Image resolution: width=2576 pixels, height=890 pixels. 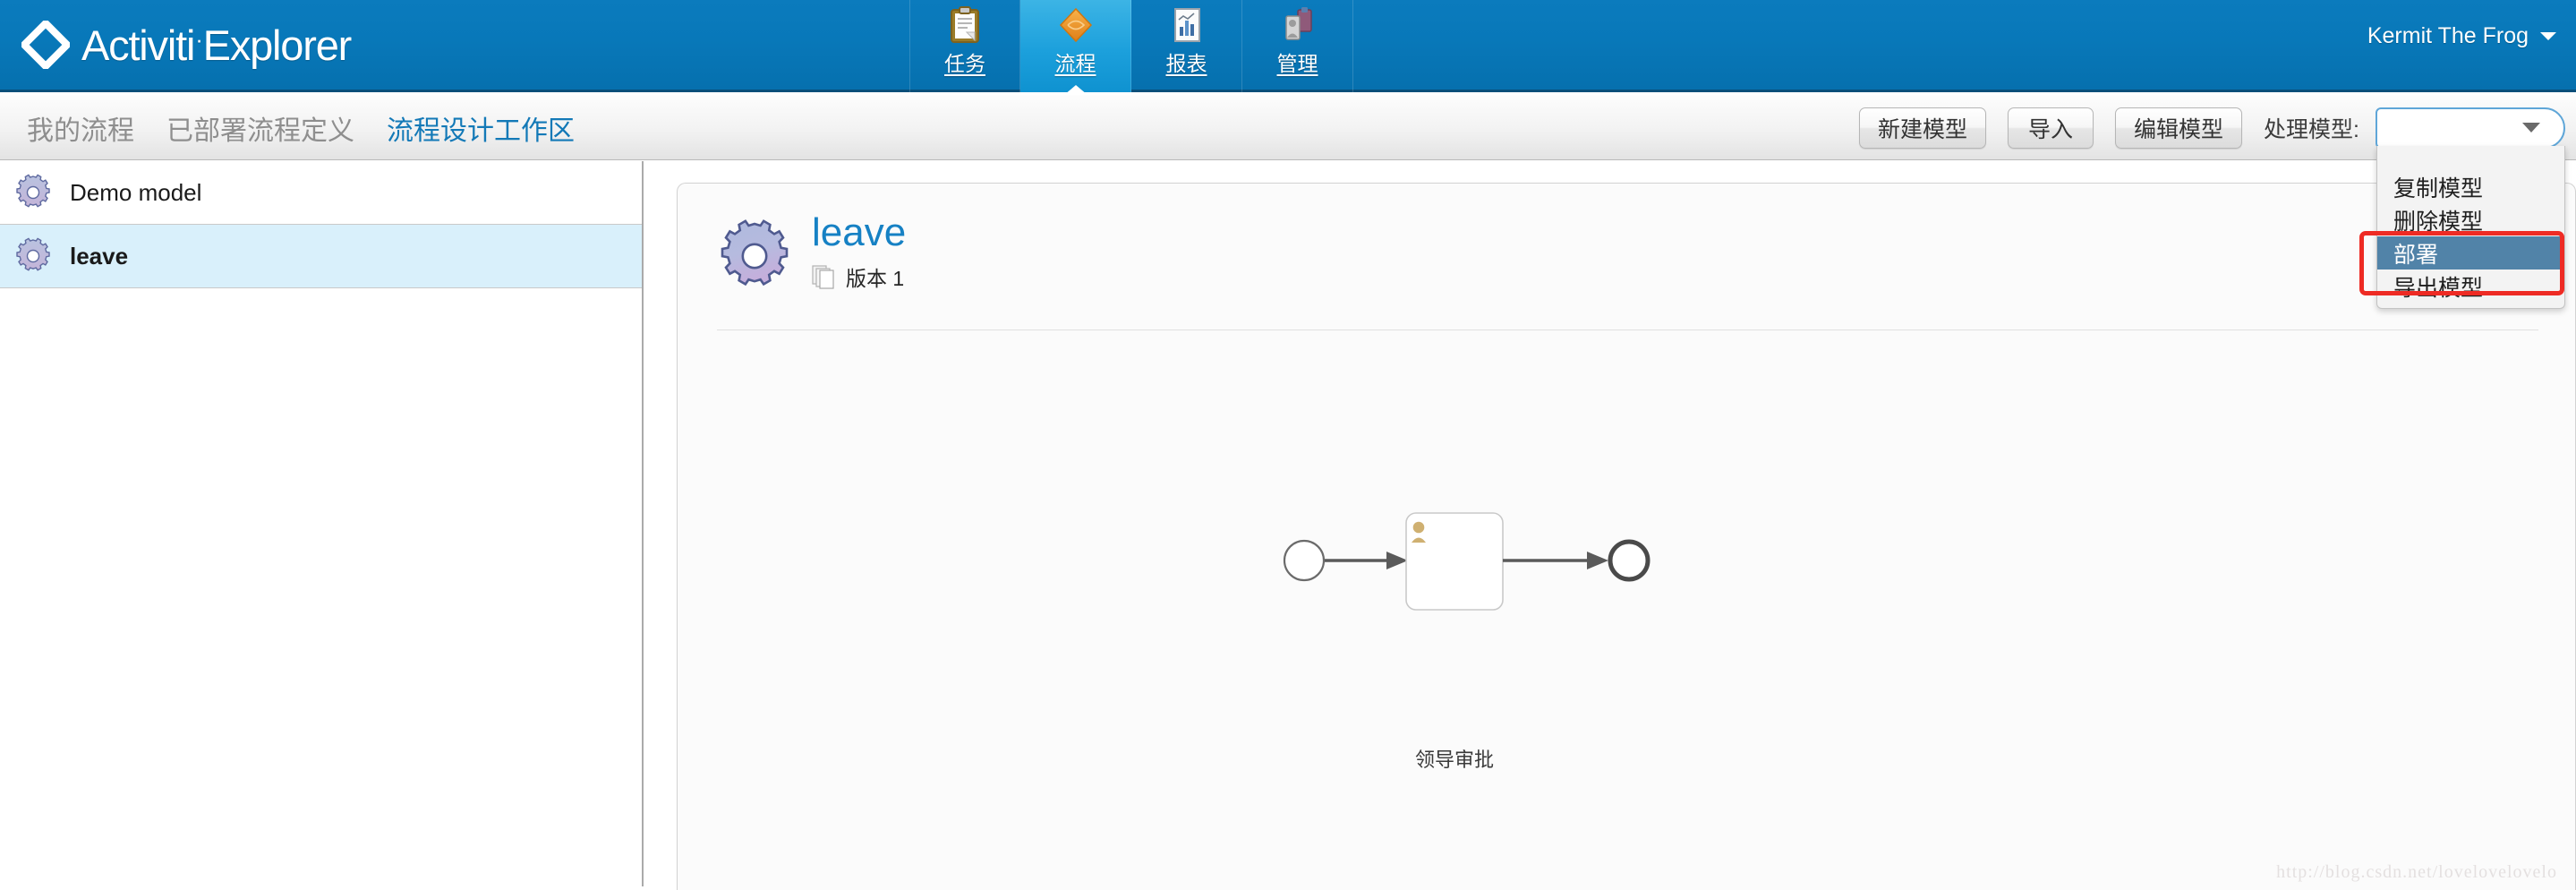 What do you see at coordinates (1186, 46) in the screenshot?
I see `tab-reports: 报表` at bounding box center [1186, 46].